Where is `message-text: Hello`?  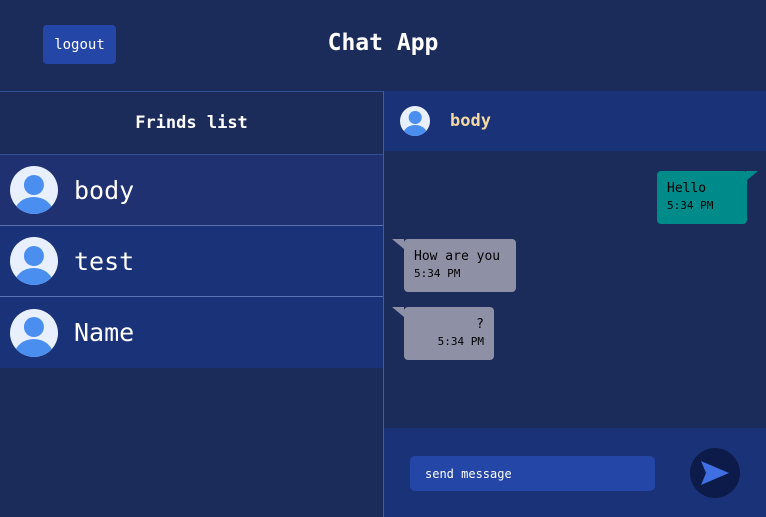 message-text: Hello is located at coordinates (687, 188).